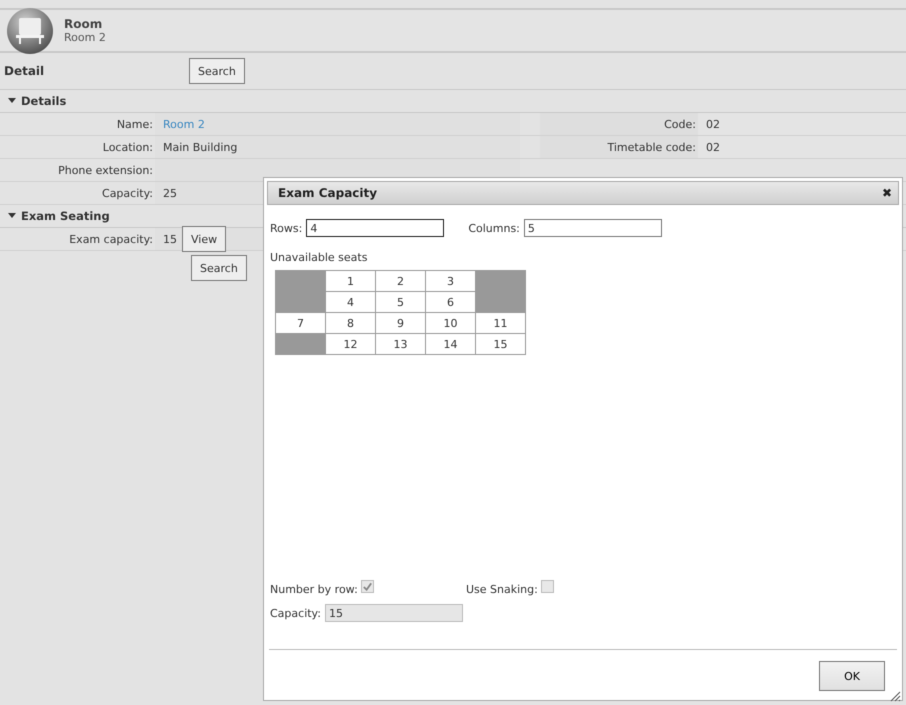  I want to click on field-label: Exam capacity:, so click(111, 239).